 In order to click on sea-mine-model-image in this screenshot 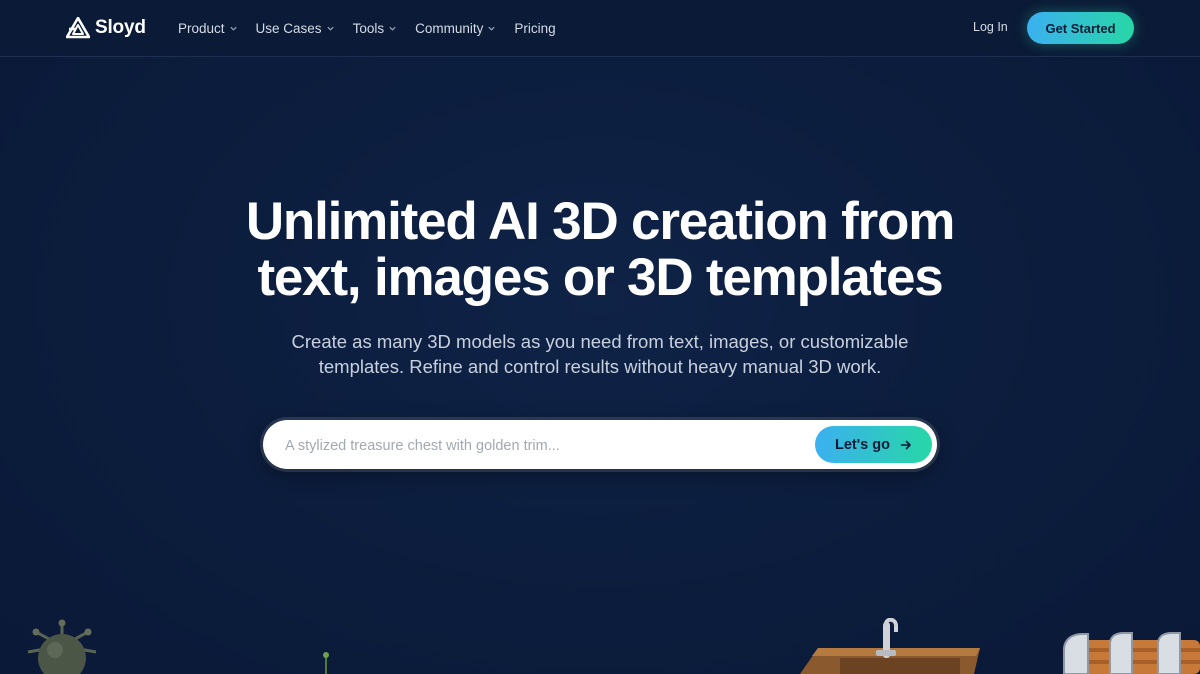, I will do `click(62, 646)`.